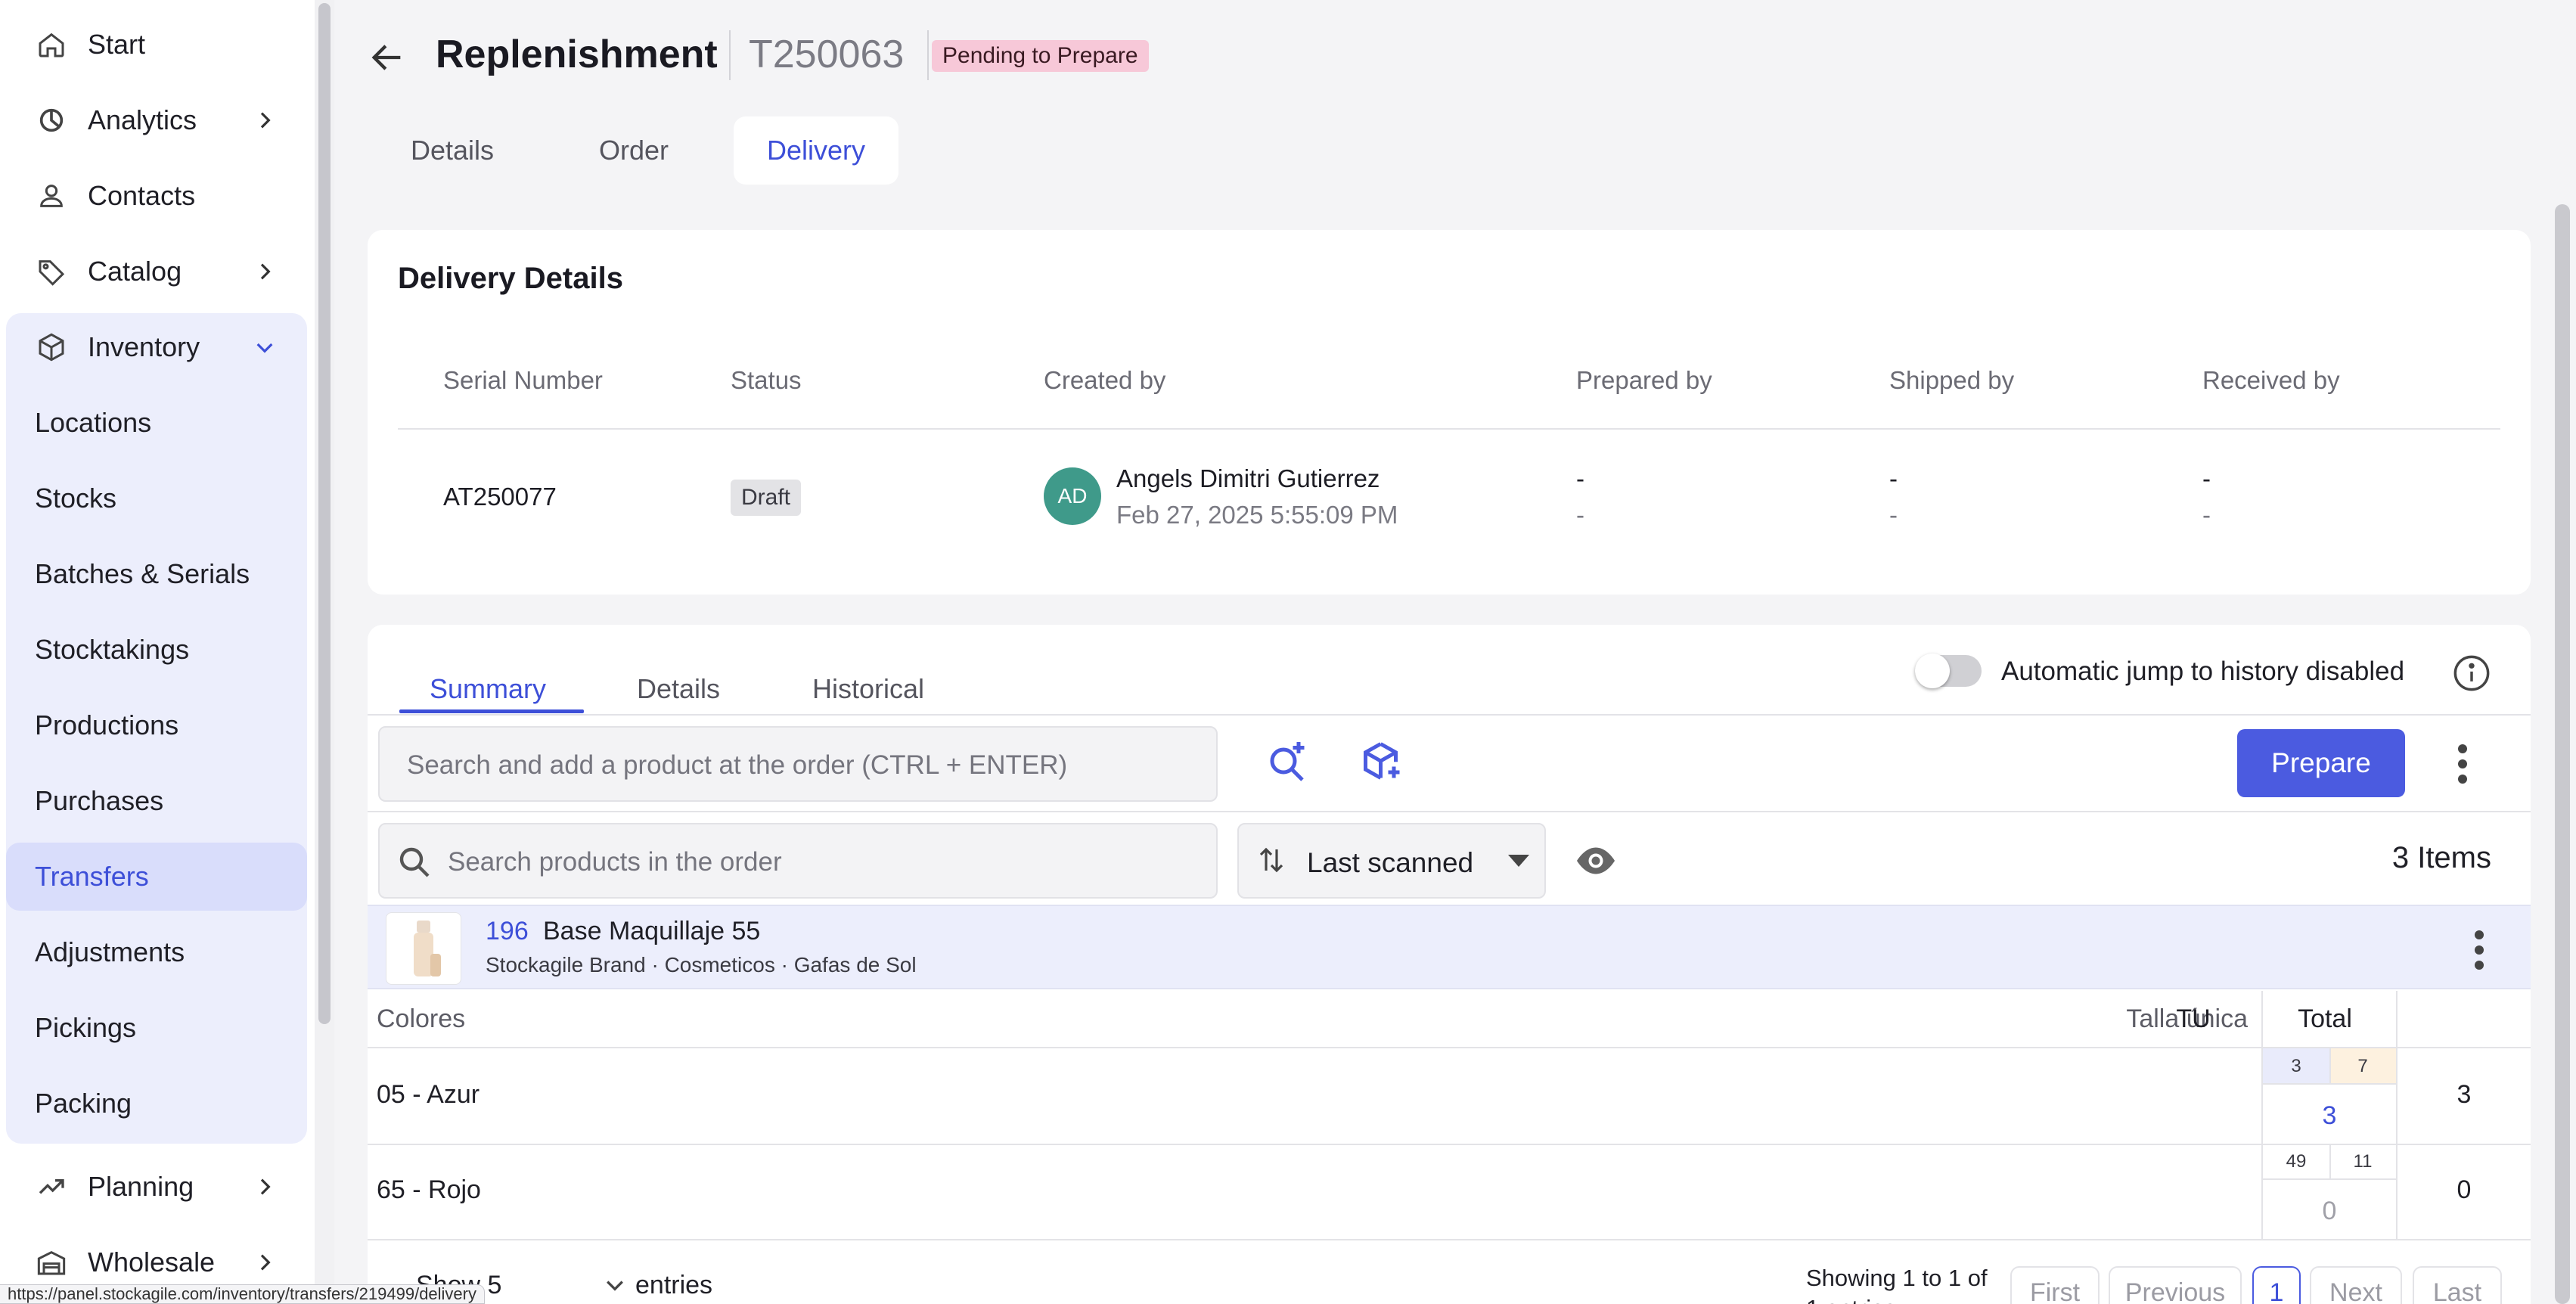  What do you see at coordinates (523, 380) in the screenshot?
I see `column-header: Serial Number` at bounding box center [523, 380].